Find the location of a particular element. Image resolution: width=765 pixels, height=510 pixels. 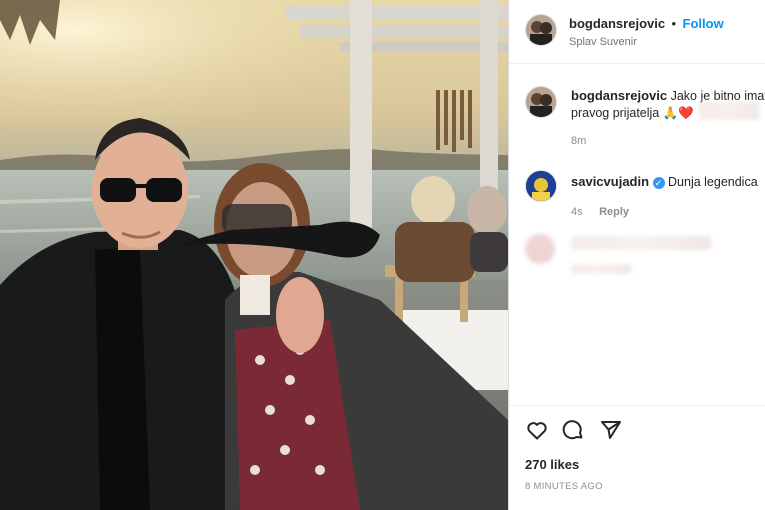

blurred-comment-text is located at coordinates (641, 243).